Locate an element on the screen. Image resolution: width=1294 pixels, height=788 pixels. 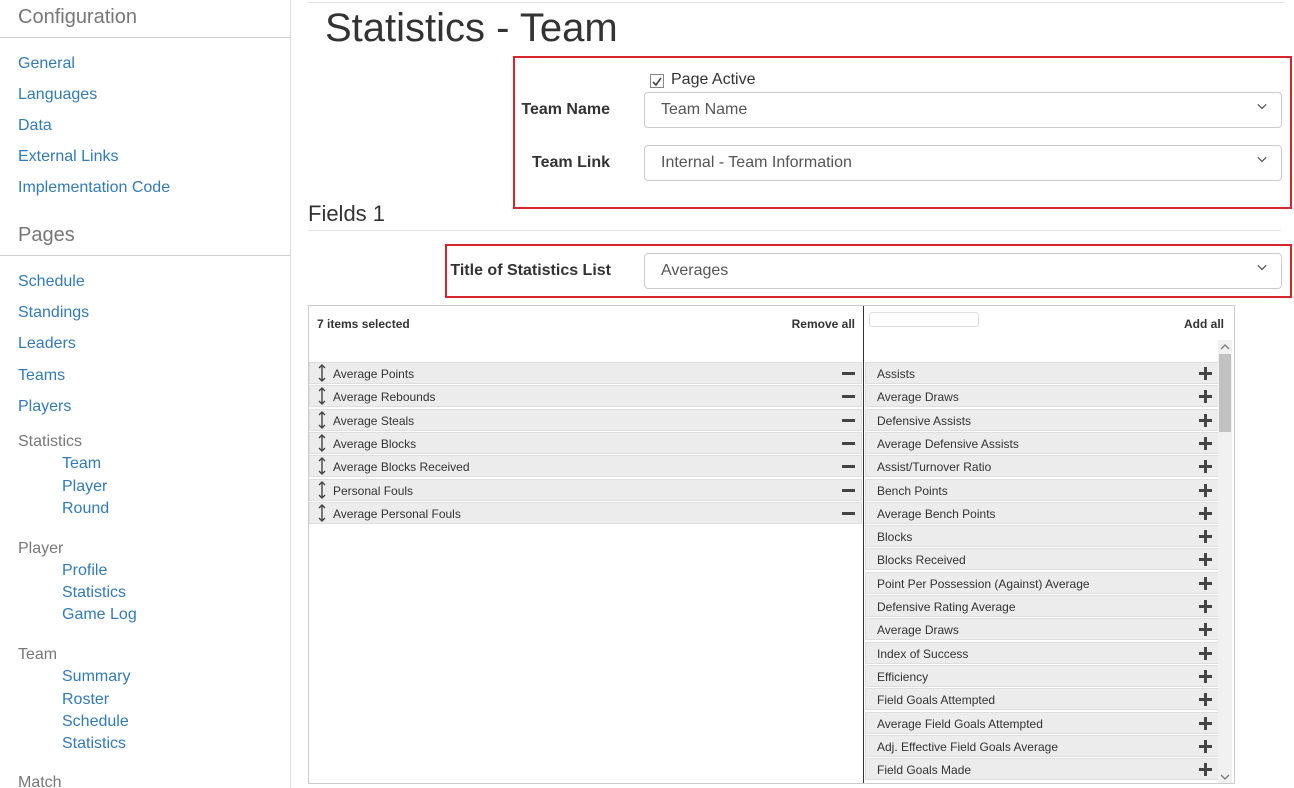
available-item-label: Adj. Effective Field Goals Average is located at coordinates (967, 747).